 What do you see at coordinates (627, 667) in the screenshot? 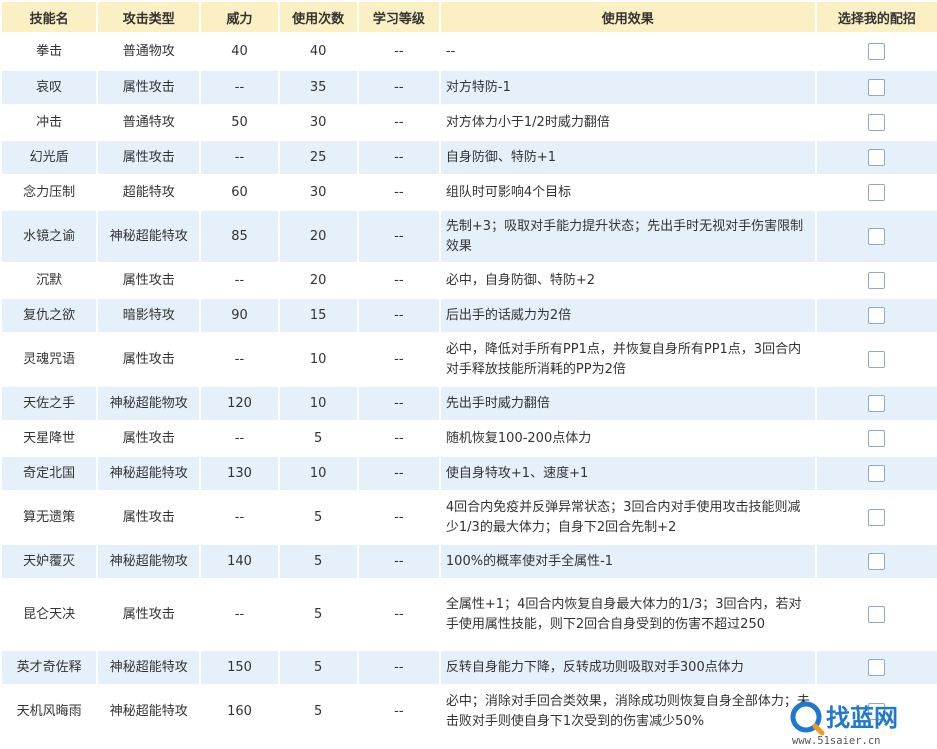
I see `effect-cell: 反转自身能力下降，反转成功则吸取对手300点体力` at bounding box center [627, 667].